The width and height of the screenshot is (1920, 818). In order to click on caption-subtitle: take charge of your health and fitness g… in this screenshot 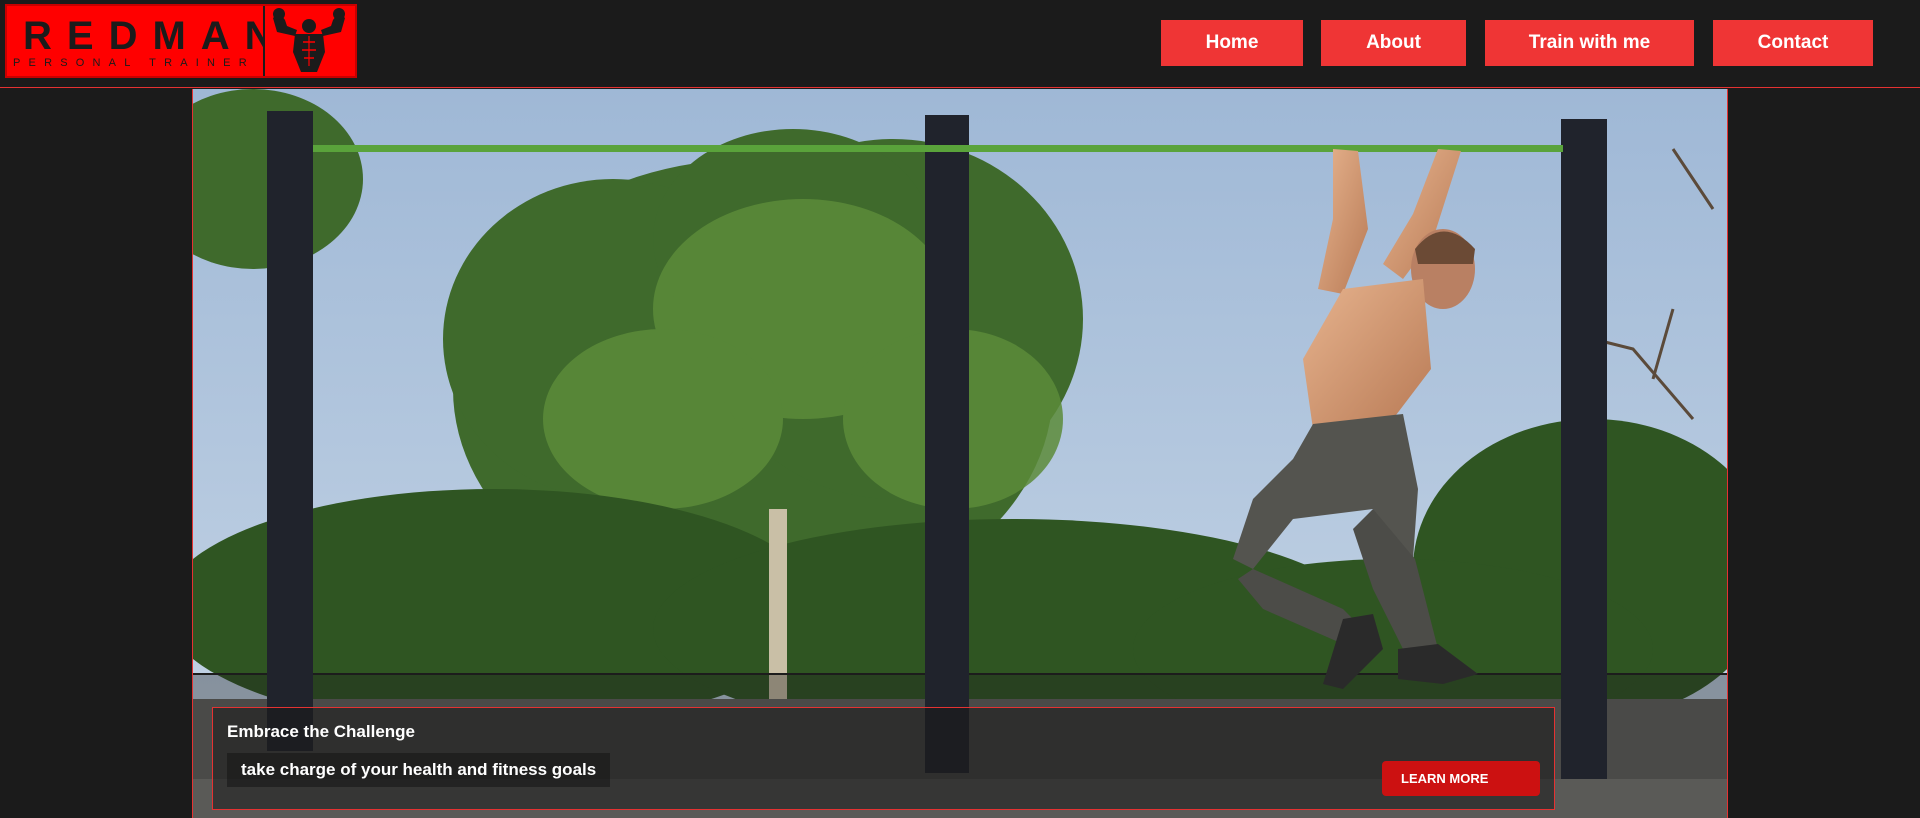, I will do `click(419, 770)`.